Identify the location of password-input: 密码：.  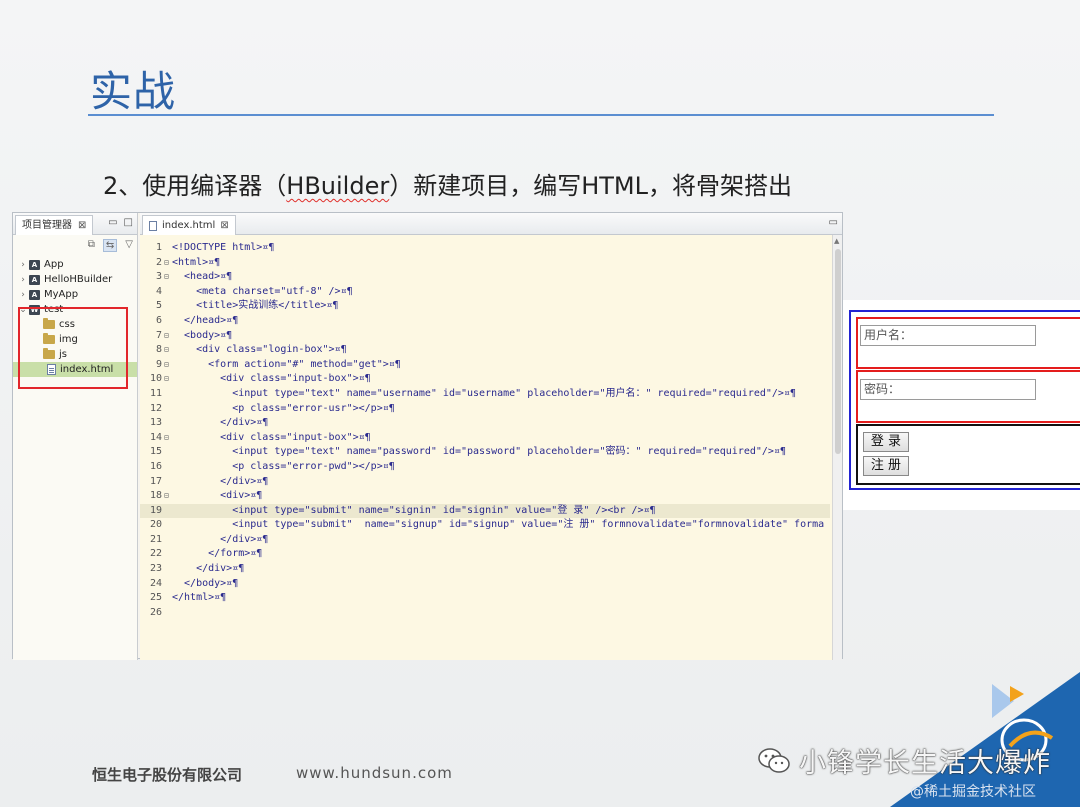
(948, 389).